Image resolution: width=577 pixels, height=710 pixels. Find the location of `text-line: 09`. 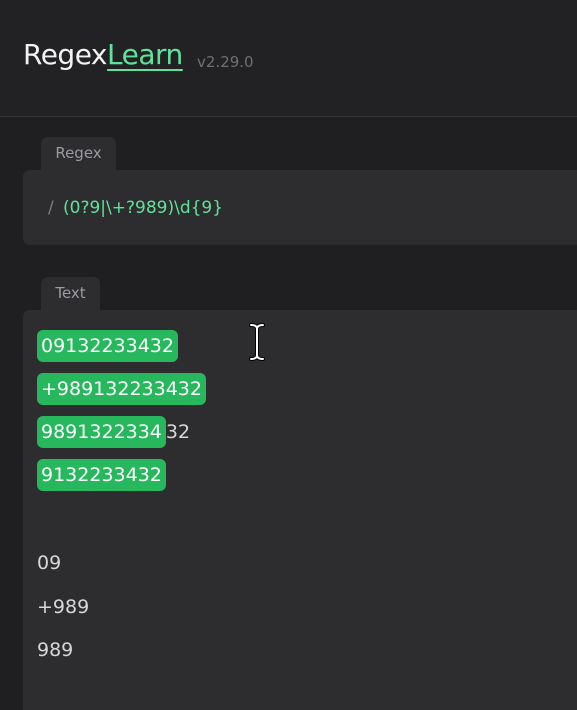

text-line: 09 is located at coordinates (49, 563).